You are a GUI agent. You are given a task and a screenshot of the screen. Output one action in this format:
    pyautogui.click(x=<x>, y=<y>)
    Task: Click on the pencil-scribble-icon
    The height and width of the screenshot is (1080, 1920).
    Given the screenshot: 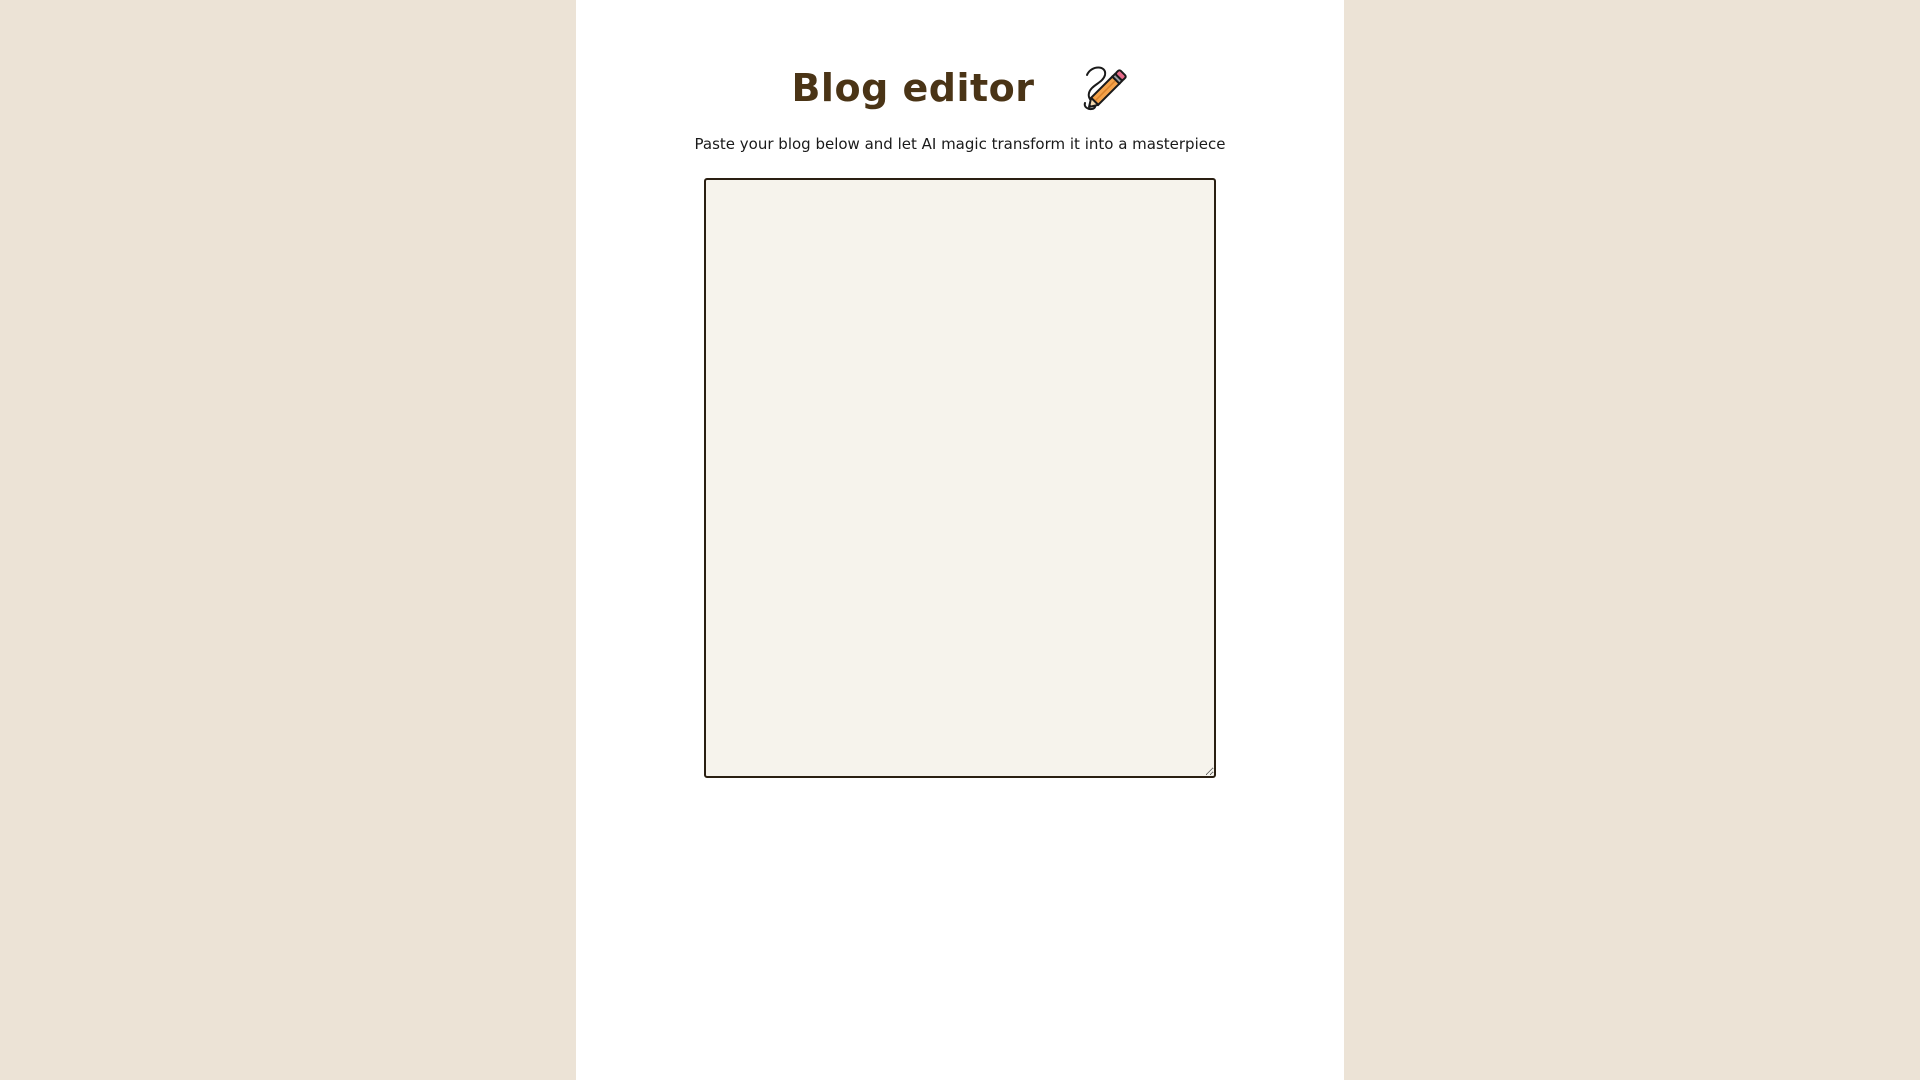 What is the action you would take?
    pyautogui.click(x=1101, y=88)
    